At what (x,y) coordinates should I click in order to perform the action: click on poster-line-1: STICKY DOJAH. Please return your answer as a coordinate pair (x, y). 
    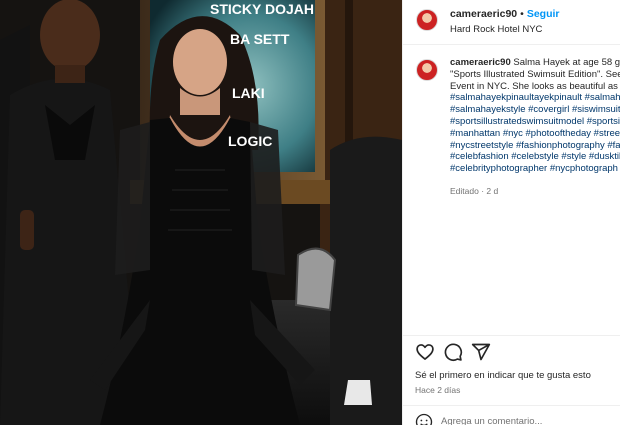
    Looking at the image, I should click on (262, 9).